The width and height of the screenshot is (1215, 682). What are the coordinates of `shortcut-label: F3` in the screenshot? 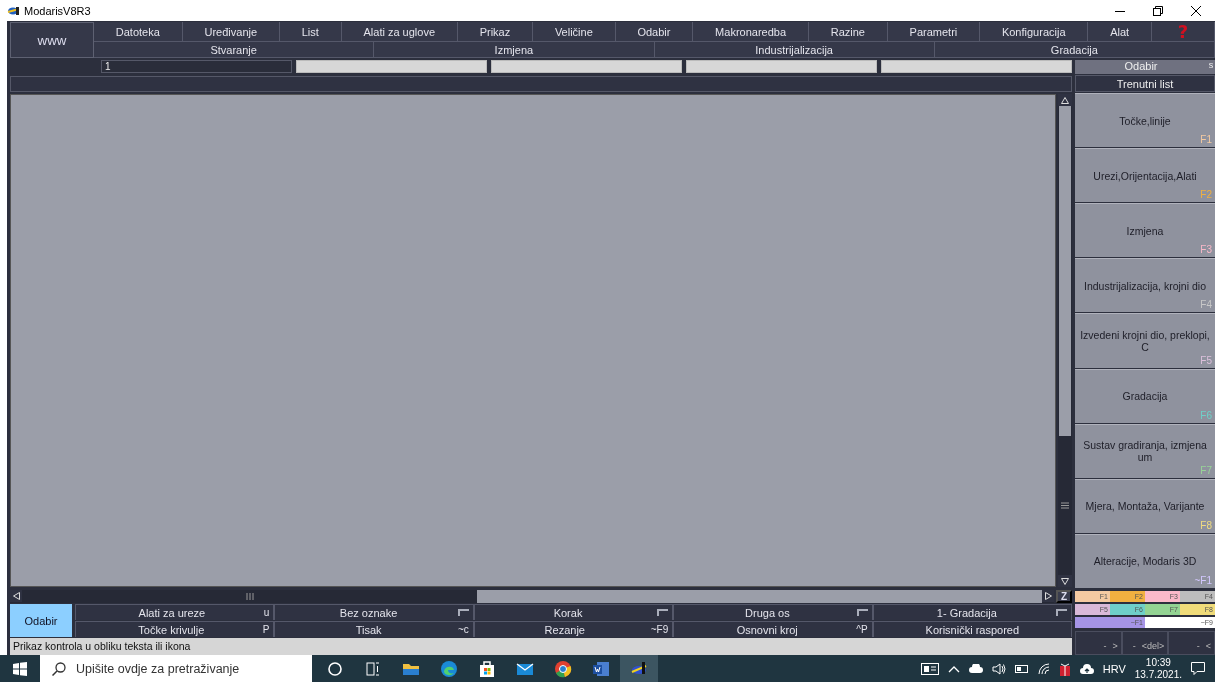 It's located at (1206, 250).